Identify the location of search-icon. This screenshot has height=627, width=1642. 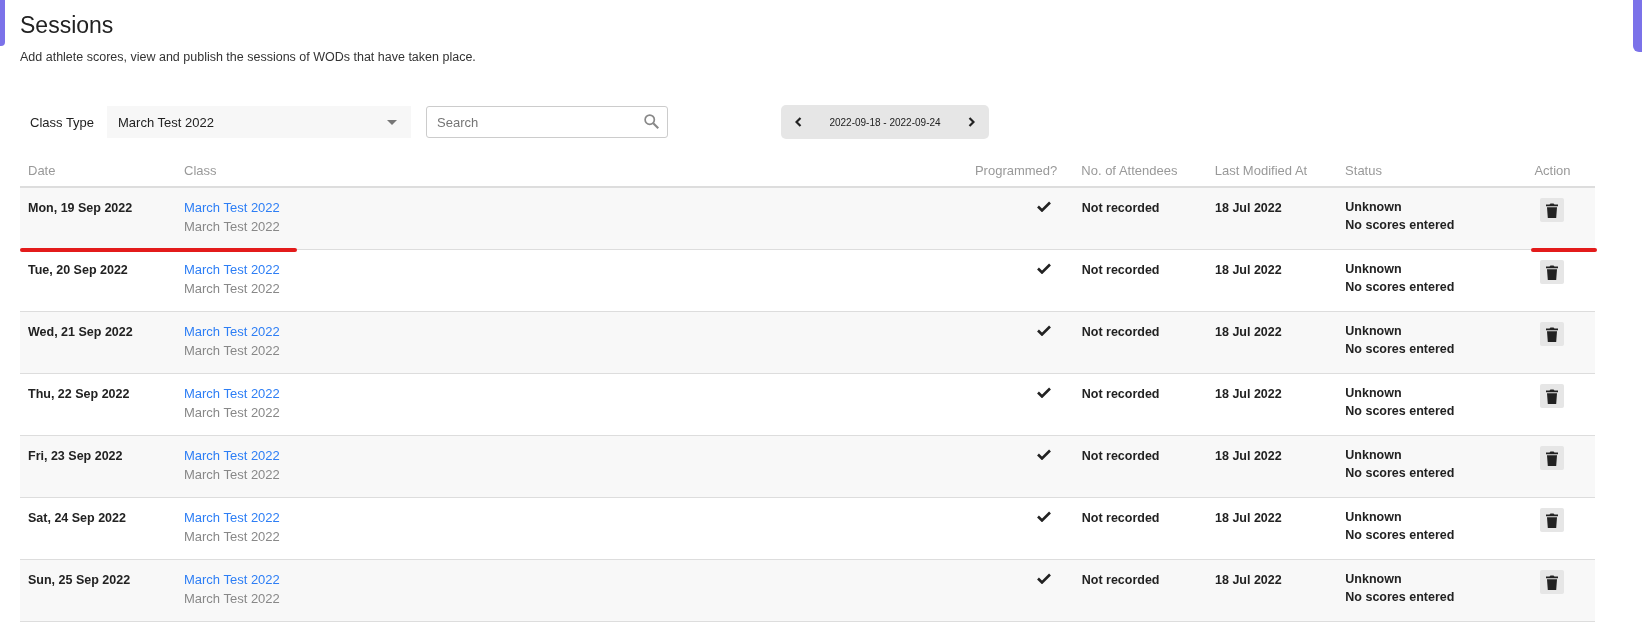
(651, 121).